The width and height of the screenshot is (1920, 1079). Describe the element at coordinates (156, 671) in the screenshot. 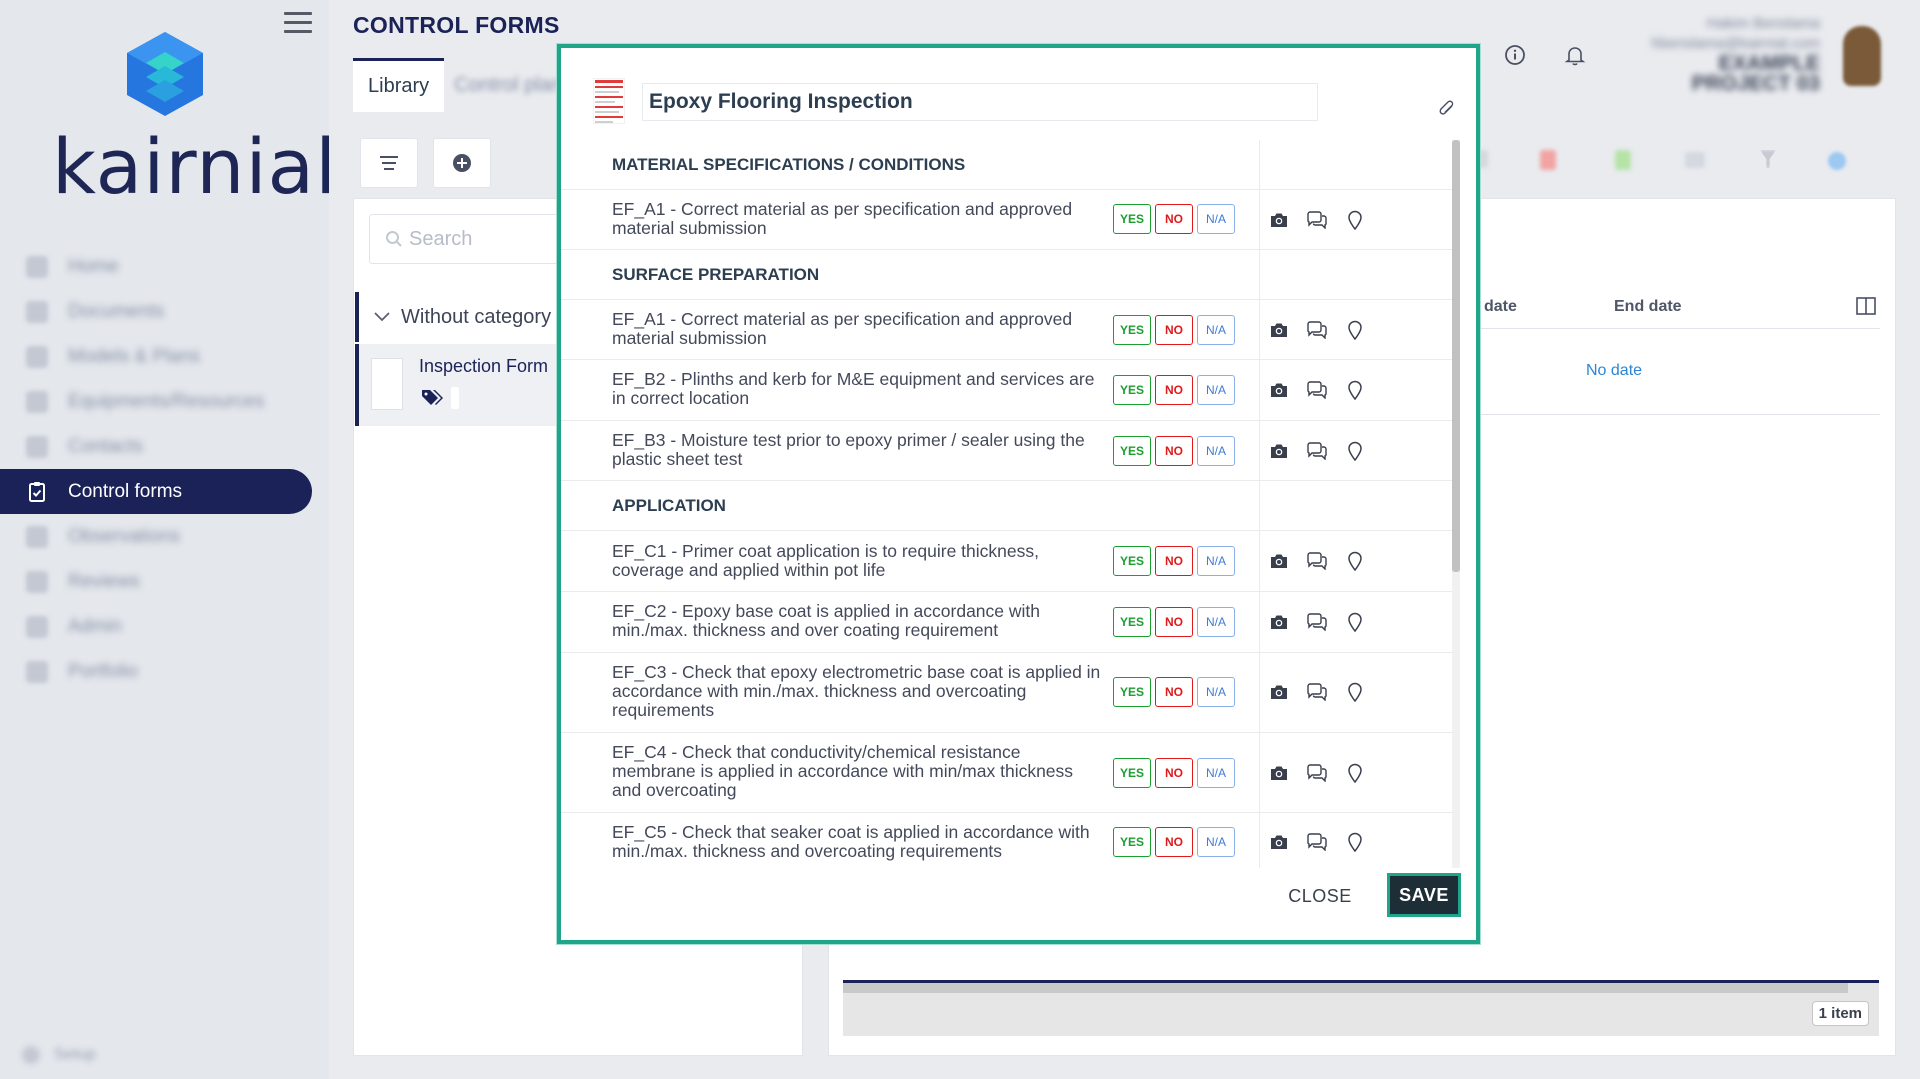

I see `sidebar-item-portfolio: Portfolio` at that location.